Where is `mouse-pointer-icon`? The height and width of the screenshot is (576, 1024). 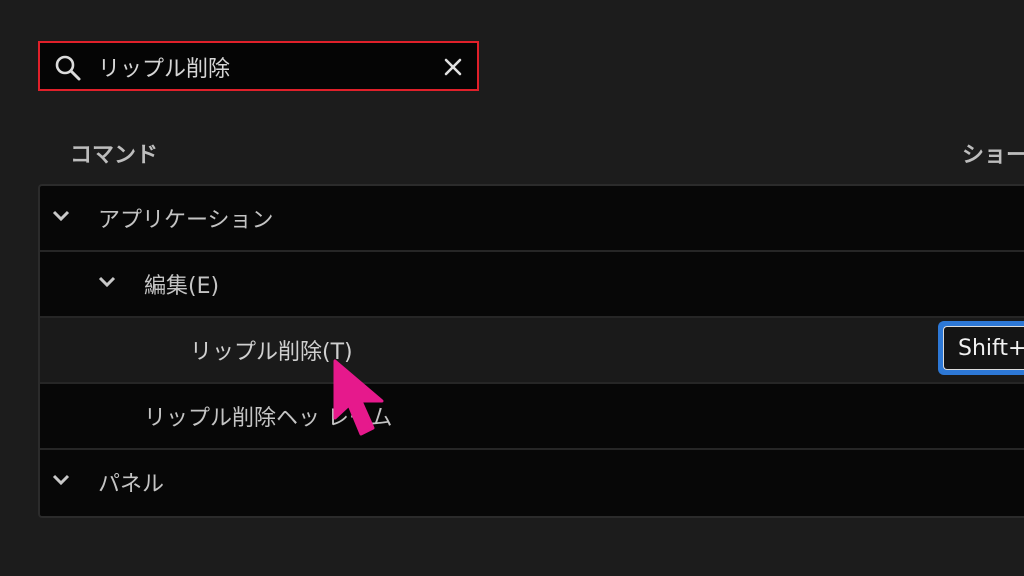
mouse-pointer-icon is located at coordinates (362, 402).